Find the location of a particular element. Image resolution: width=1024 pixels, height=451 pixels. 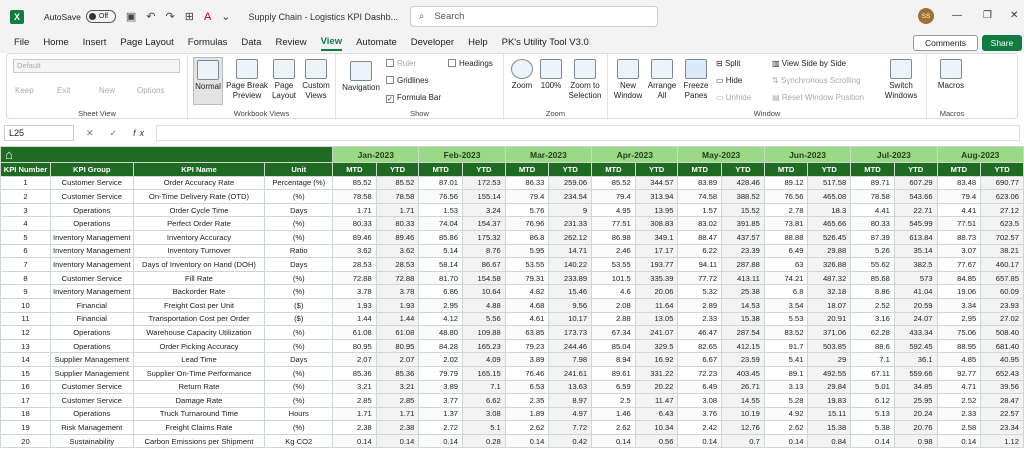

ytd-cell: 2.38 is located at coordinates (397, 427).